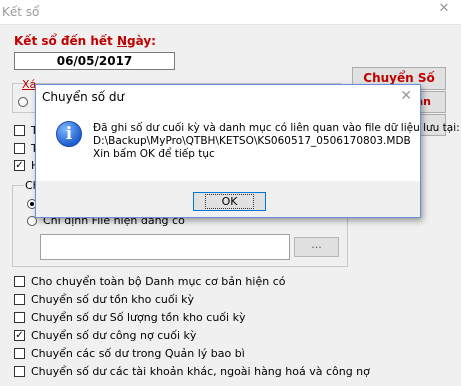  What do you see at coordinates (154, 154) in the screenshot?
I see `dialog-message-line-3: Xin bấm OK để tiếp tục` at bounding box center [154, 154].